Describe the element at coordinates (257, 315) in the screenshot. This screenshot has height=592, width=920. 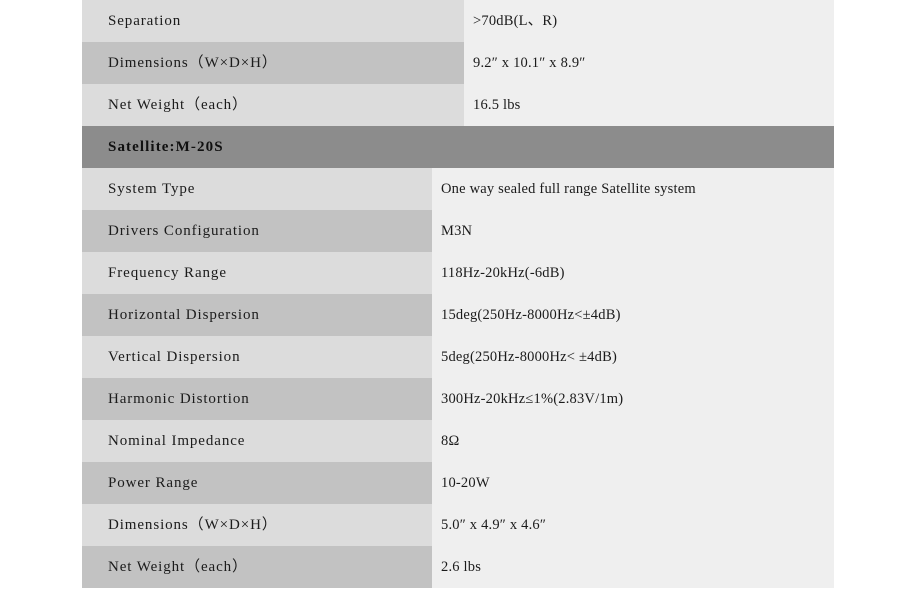
I see `spec-label: Horizontal Dispersion` at that location.